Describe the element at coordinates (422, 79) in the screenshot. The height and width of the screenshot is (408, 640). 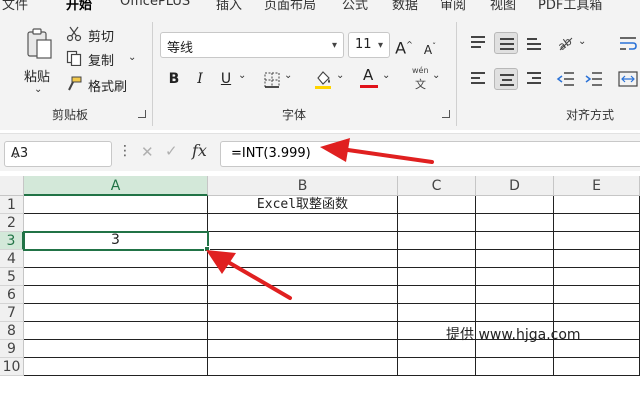
I see `phonetic-guide-button: wén 文` at that location.